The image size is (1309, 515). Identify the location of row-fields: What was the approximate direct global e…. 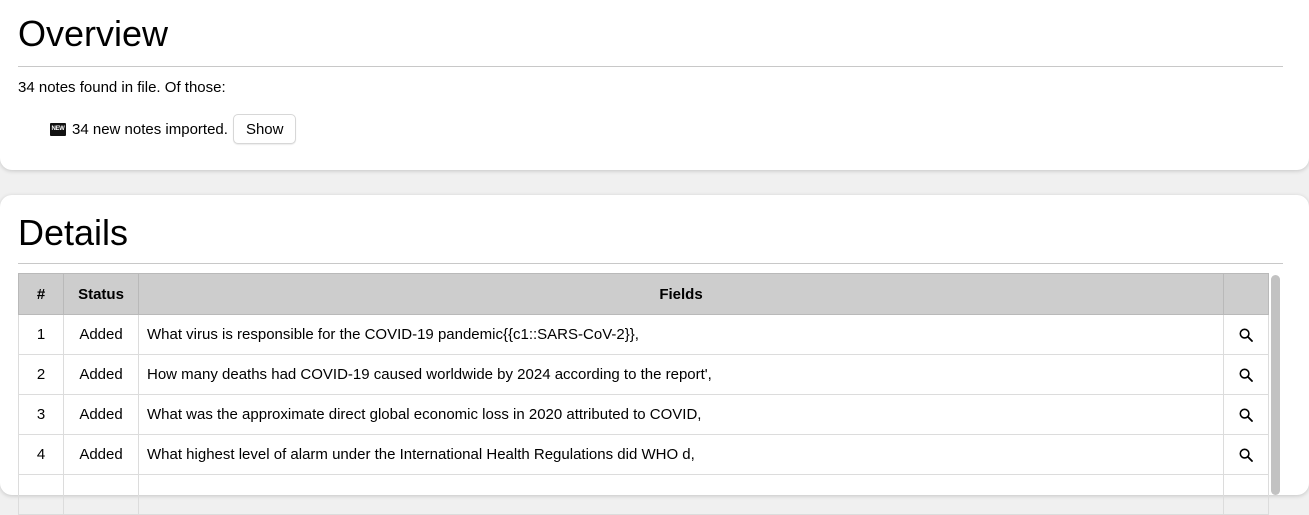
(681, 414).